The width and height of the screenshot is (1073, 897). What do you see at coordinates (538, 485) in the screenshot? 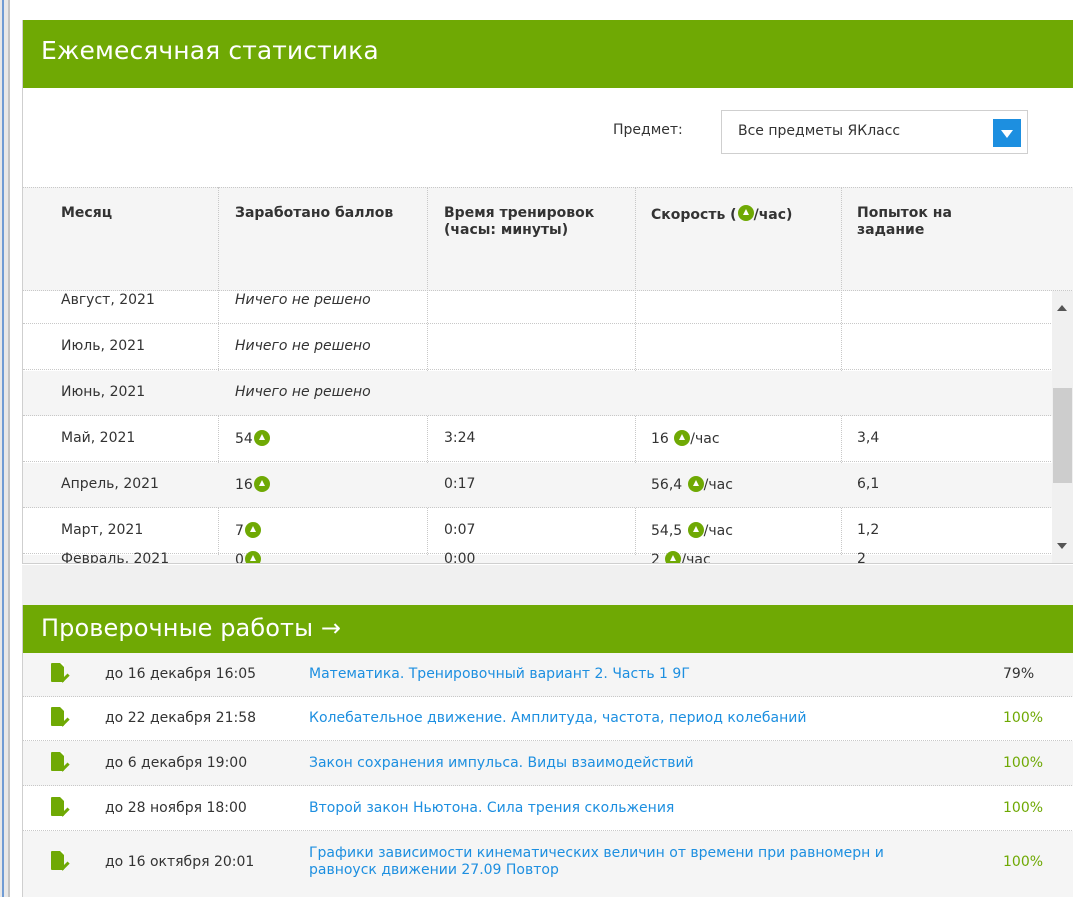
I see `table-row: Апрель, 2021 16 0:17 56,4 /час 6,1` at bounding box center [538, 485].